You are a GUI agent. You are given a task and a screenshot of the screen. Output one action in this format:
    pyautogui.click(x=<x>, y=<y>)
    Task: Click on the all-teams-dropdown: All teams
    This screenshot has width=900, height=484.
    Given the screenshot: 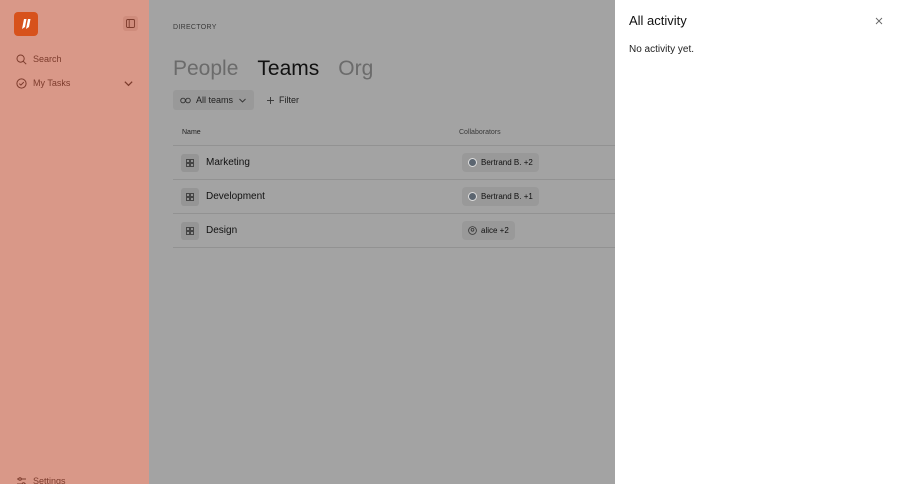 What is the action you would take?
    pyautogui.click(x=214, y=100)
    